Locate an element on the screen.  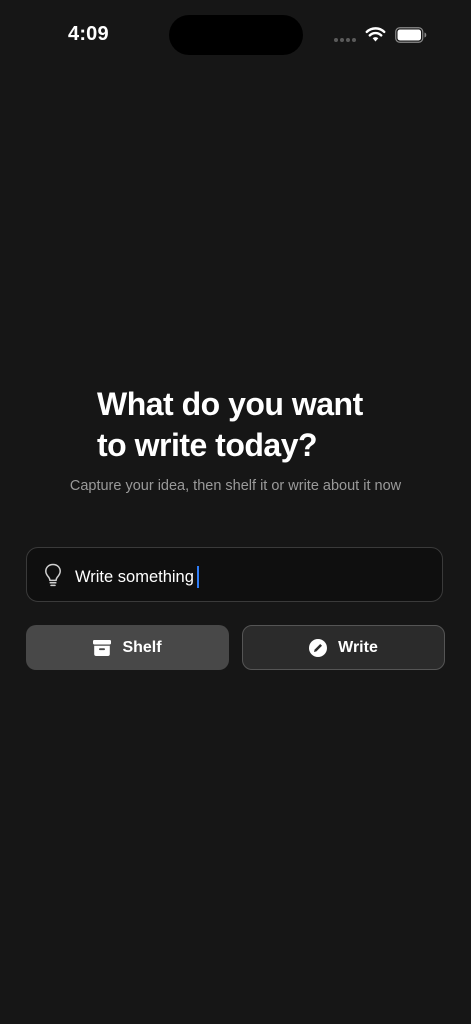
status-time: 4:09 is located at coordinates (88, 34).